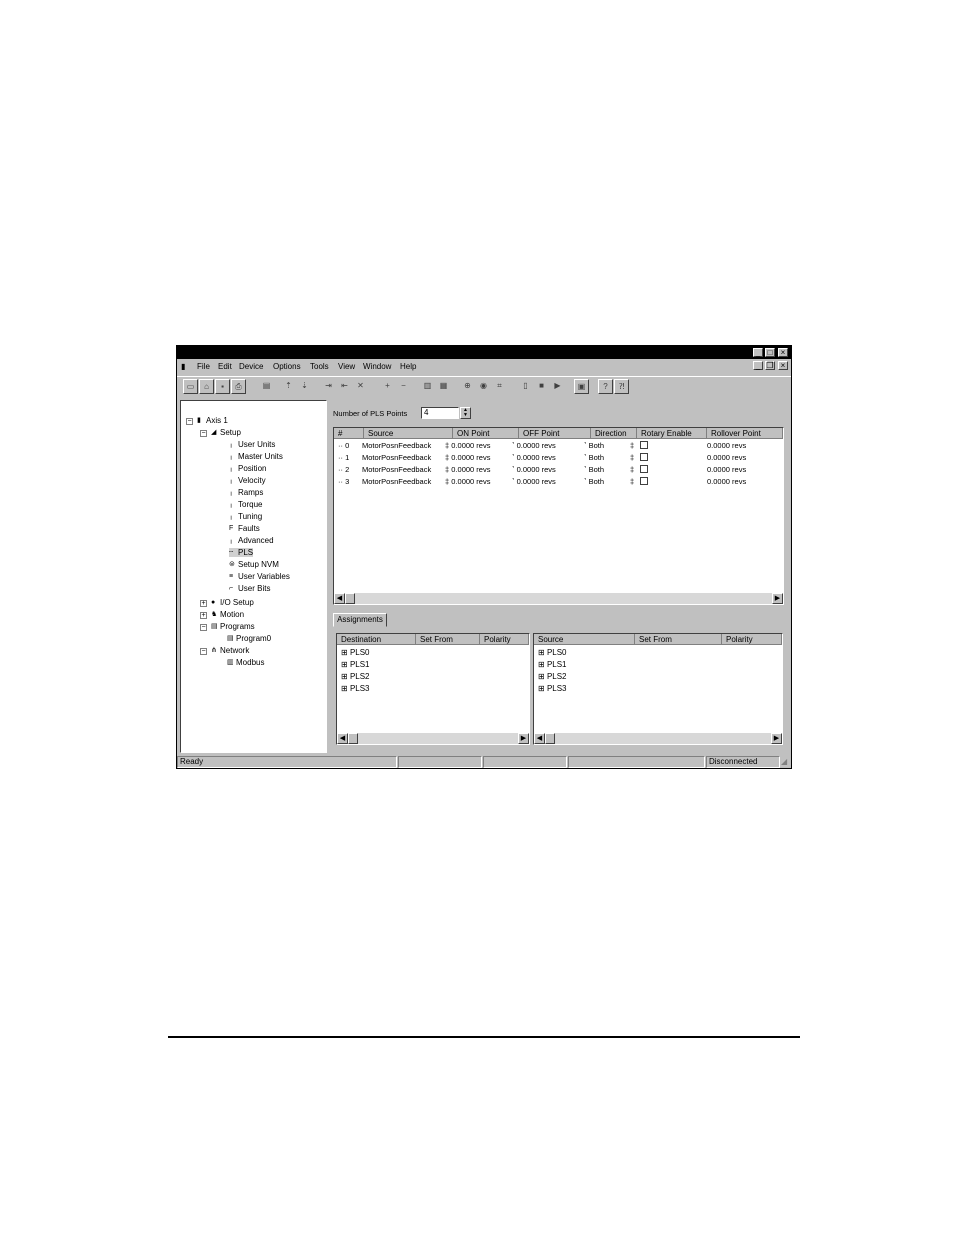 The image size is (954, 1235). Describe the element at coordinates (387, 386) in the screenshot. I see `add-icon: +` at that location.